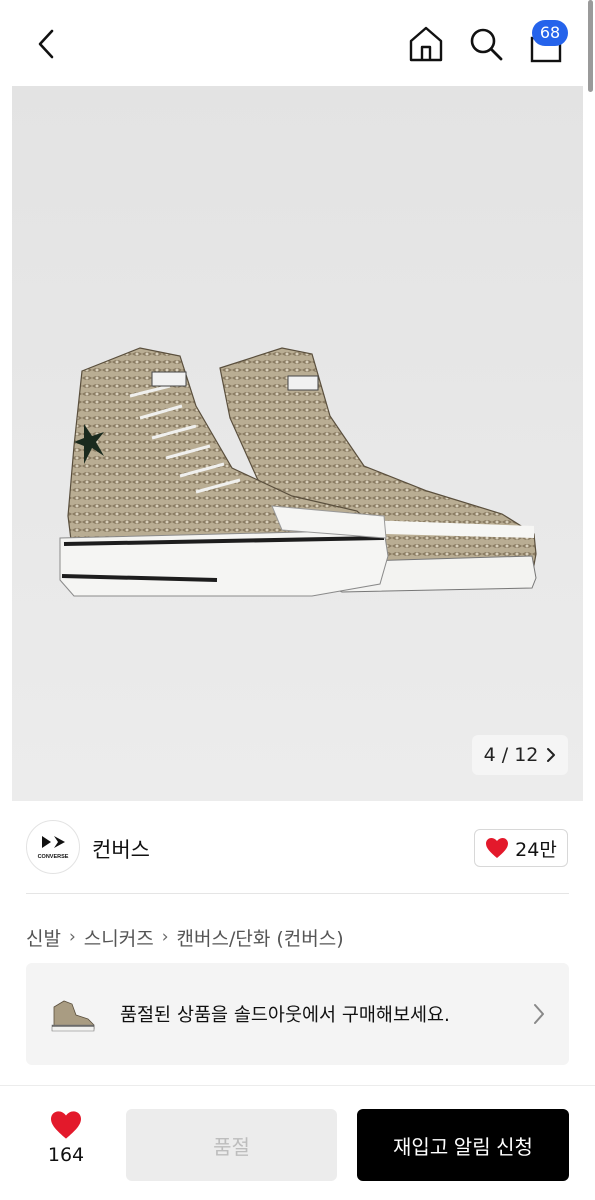 The image size is (595, 1200). Describe the element at coordinates (511, 755) in the screenshot. I see `image-counter-text: 4 / 12` at that location.